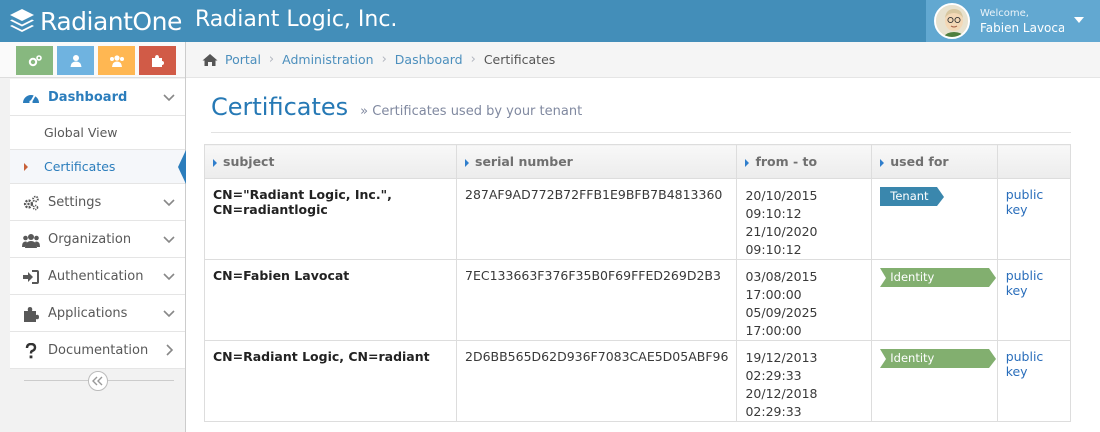 This screenshot has height=432, width=1100. I want to click on column-header-used-for: used for, so click(934, 161).